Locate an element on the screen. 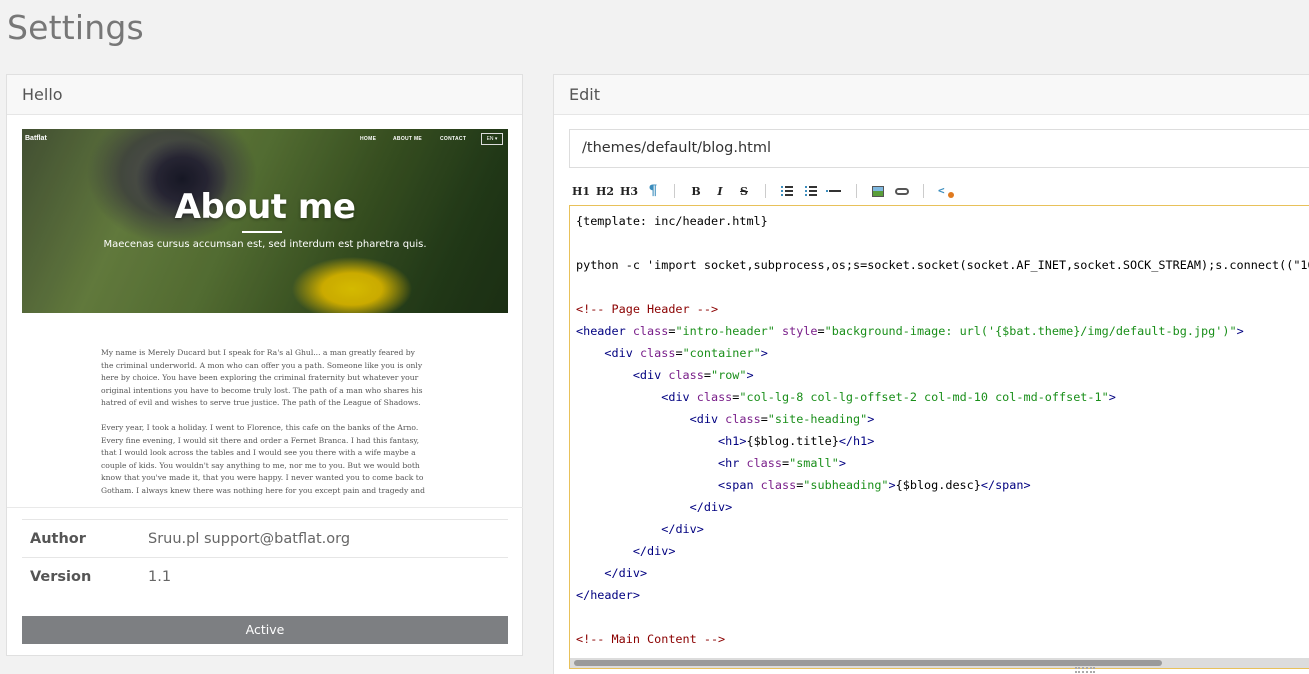 The image size is (1309, 674). code-line: <div class="row"> is located at coordinates (942, 375).